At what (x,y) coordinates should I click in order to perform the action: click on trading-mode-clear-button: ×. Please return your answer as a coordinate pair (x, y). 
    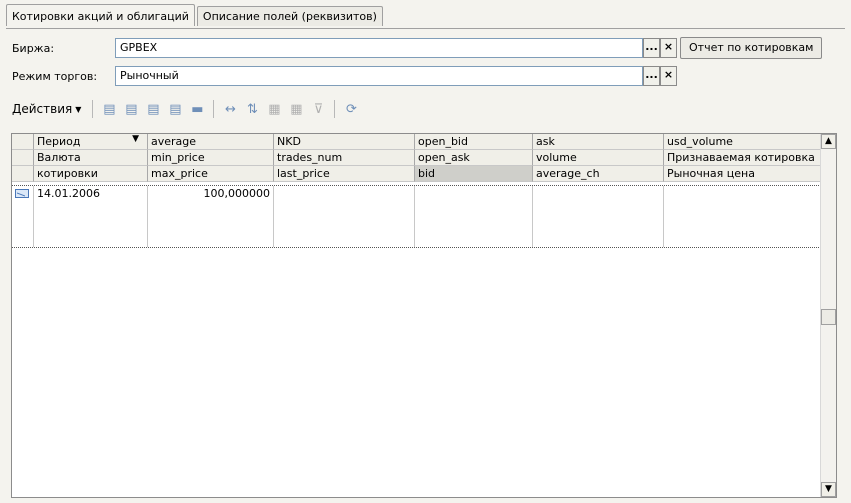
    Looking at the image, I should click on (668, 76).